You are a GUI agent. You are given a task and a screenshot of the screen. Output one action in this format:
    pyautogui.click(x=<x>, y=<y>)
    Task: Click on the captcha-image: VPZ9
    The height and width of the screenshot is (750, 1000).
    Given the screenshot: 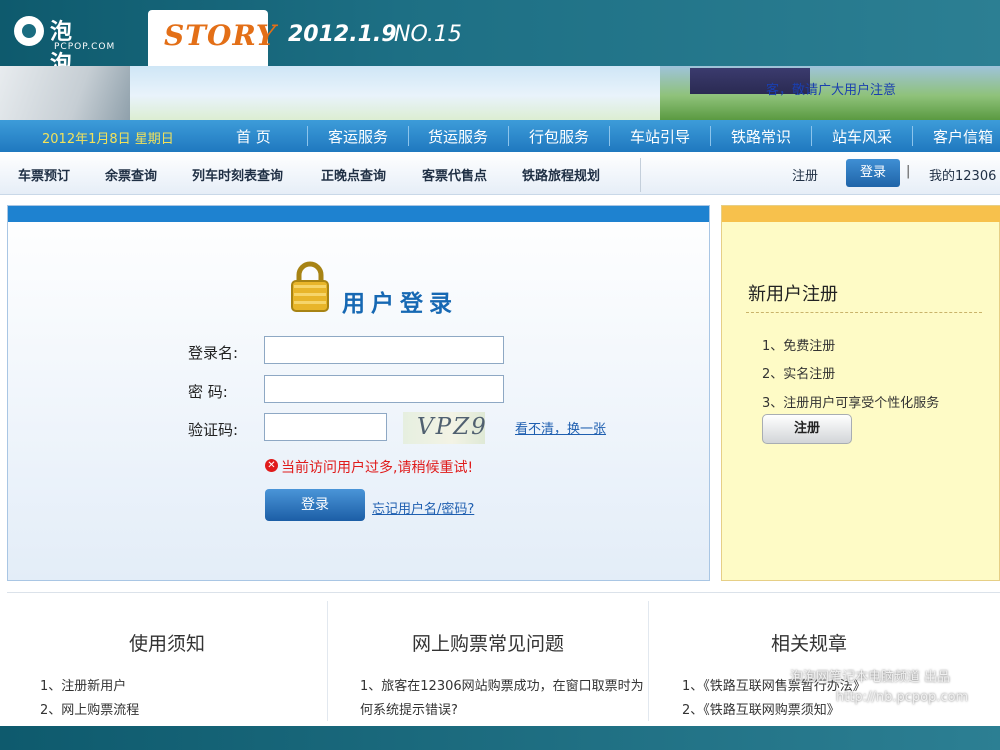 What is the action you would take?
    pyautogui.click(x=445, y=428)
    